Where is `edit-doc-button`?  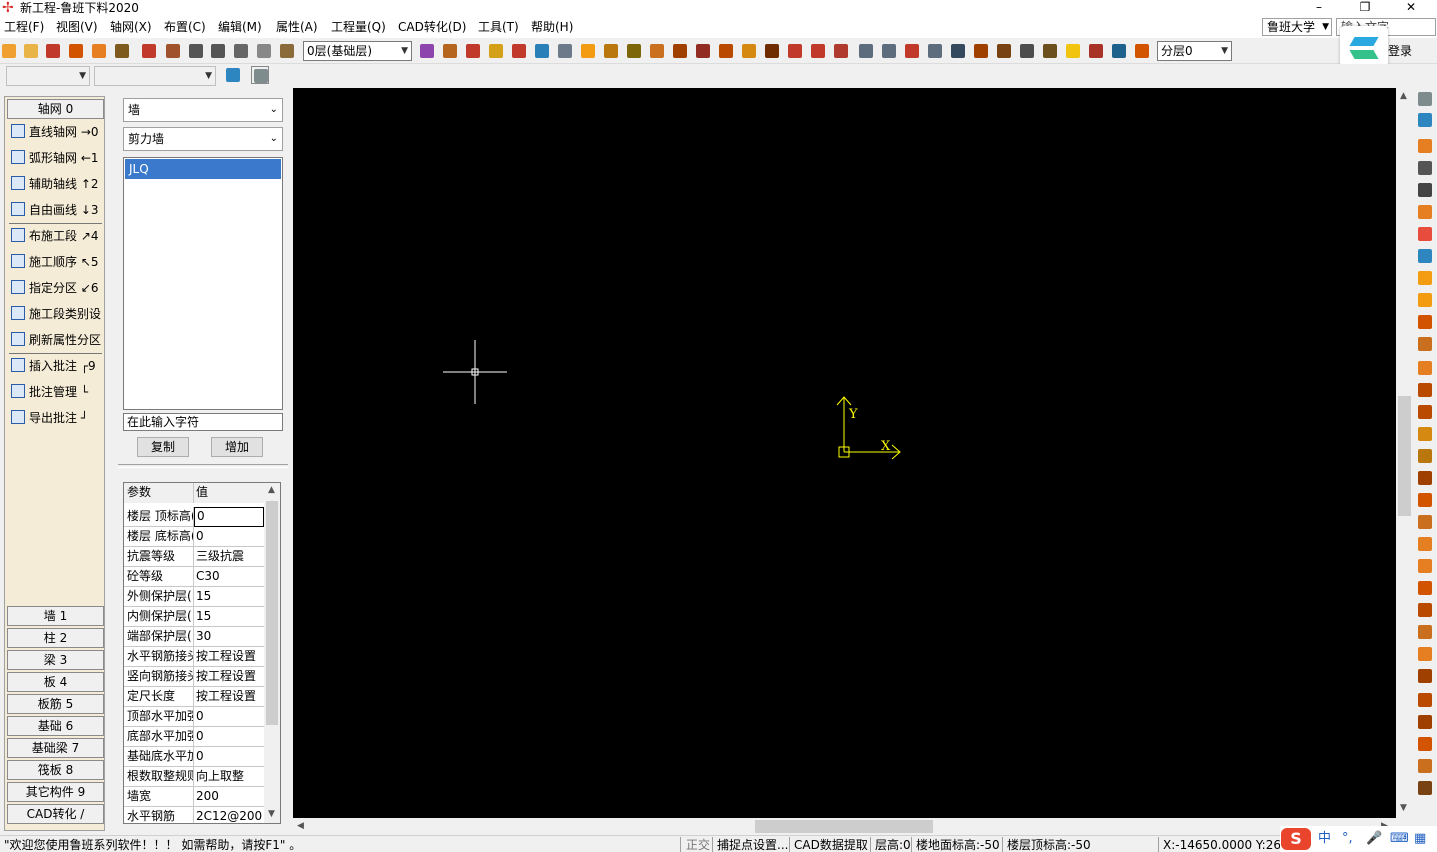
edit-doc-button is located at coordinates (99, 51).